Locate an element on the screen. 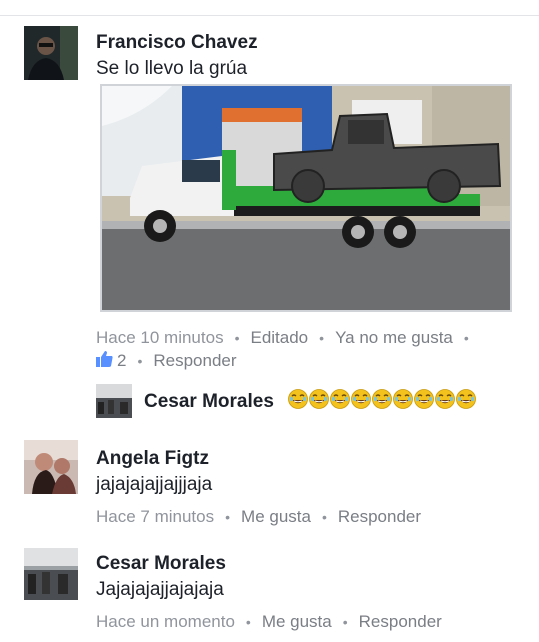 This screenshot has height=642, width=539. comment-text: jajajajajjajjjaja is located at coordinates (154, 484).